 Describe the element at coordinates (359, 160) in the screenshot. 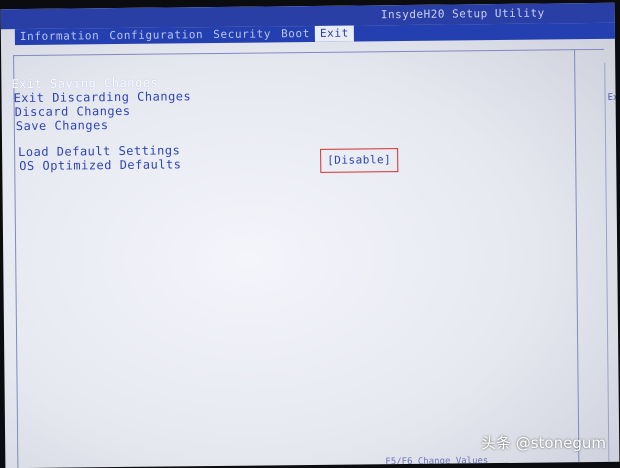

I see `os-optimized-value: [Disable]` at that location.